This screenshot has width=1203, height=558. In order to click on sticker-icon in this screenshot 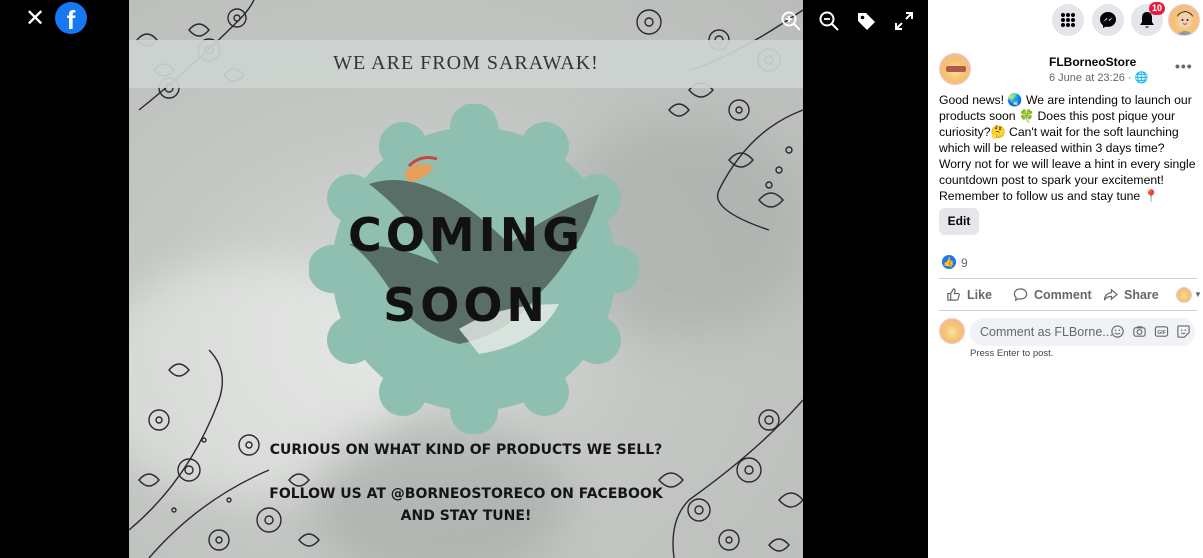, I will do `click(1183, 331)`.